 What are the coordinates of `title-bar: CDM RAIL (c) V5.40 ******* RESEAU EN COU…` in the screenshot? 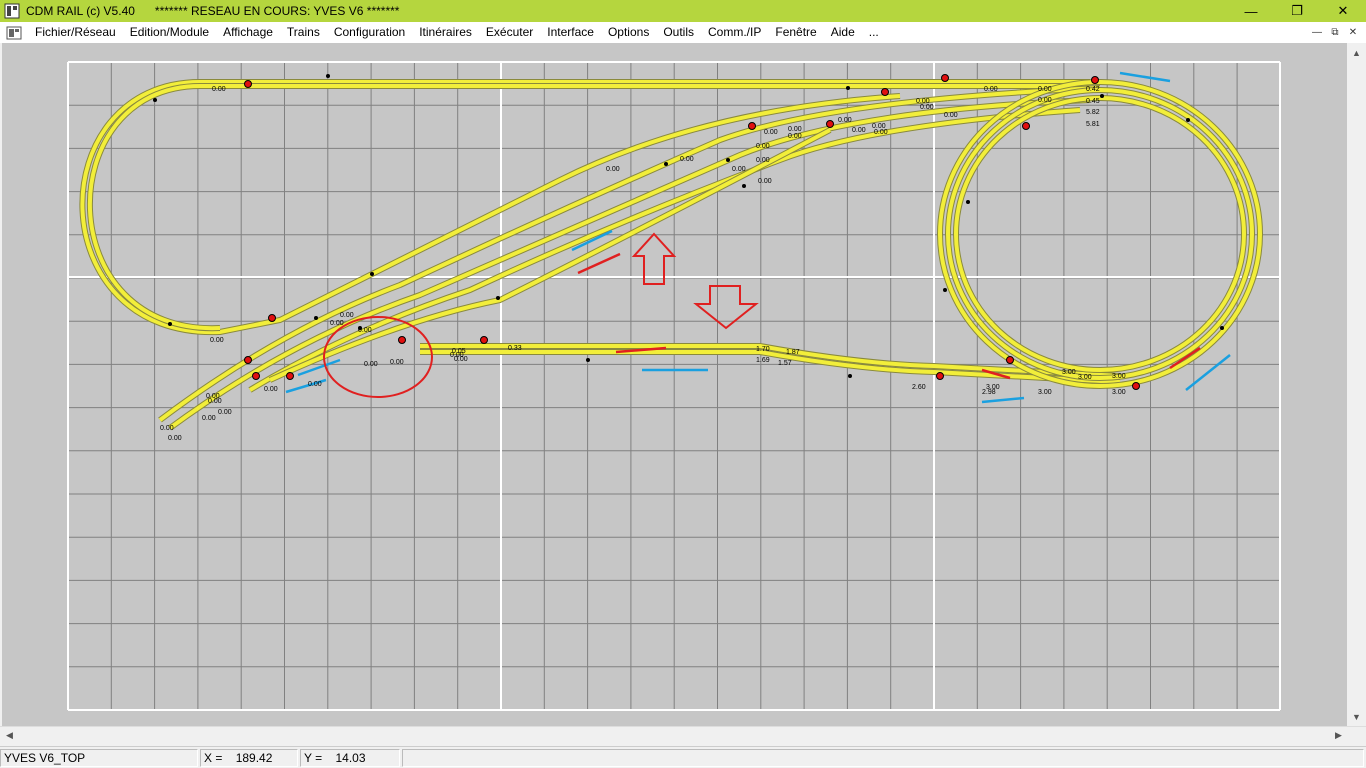 It's located at (683, 11).